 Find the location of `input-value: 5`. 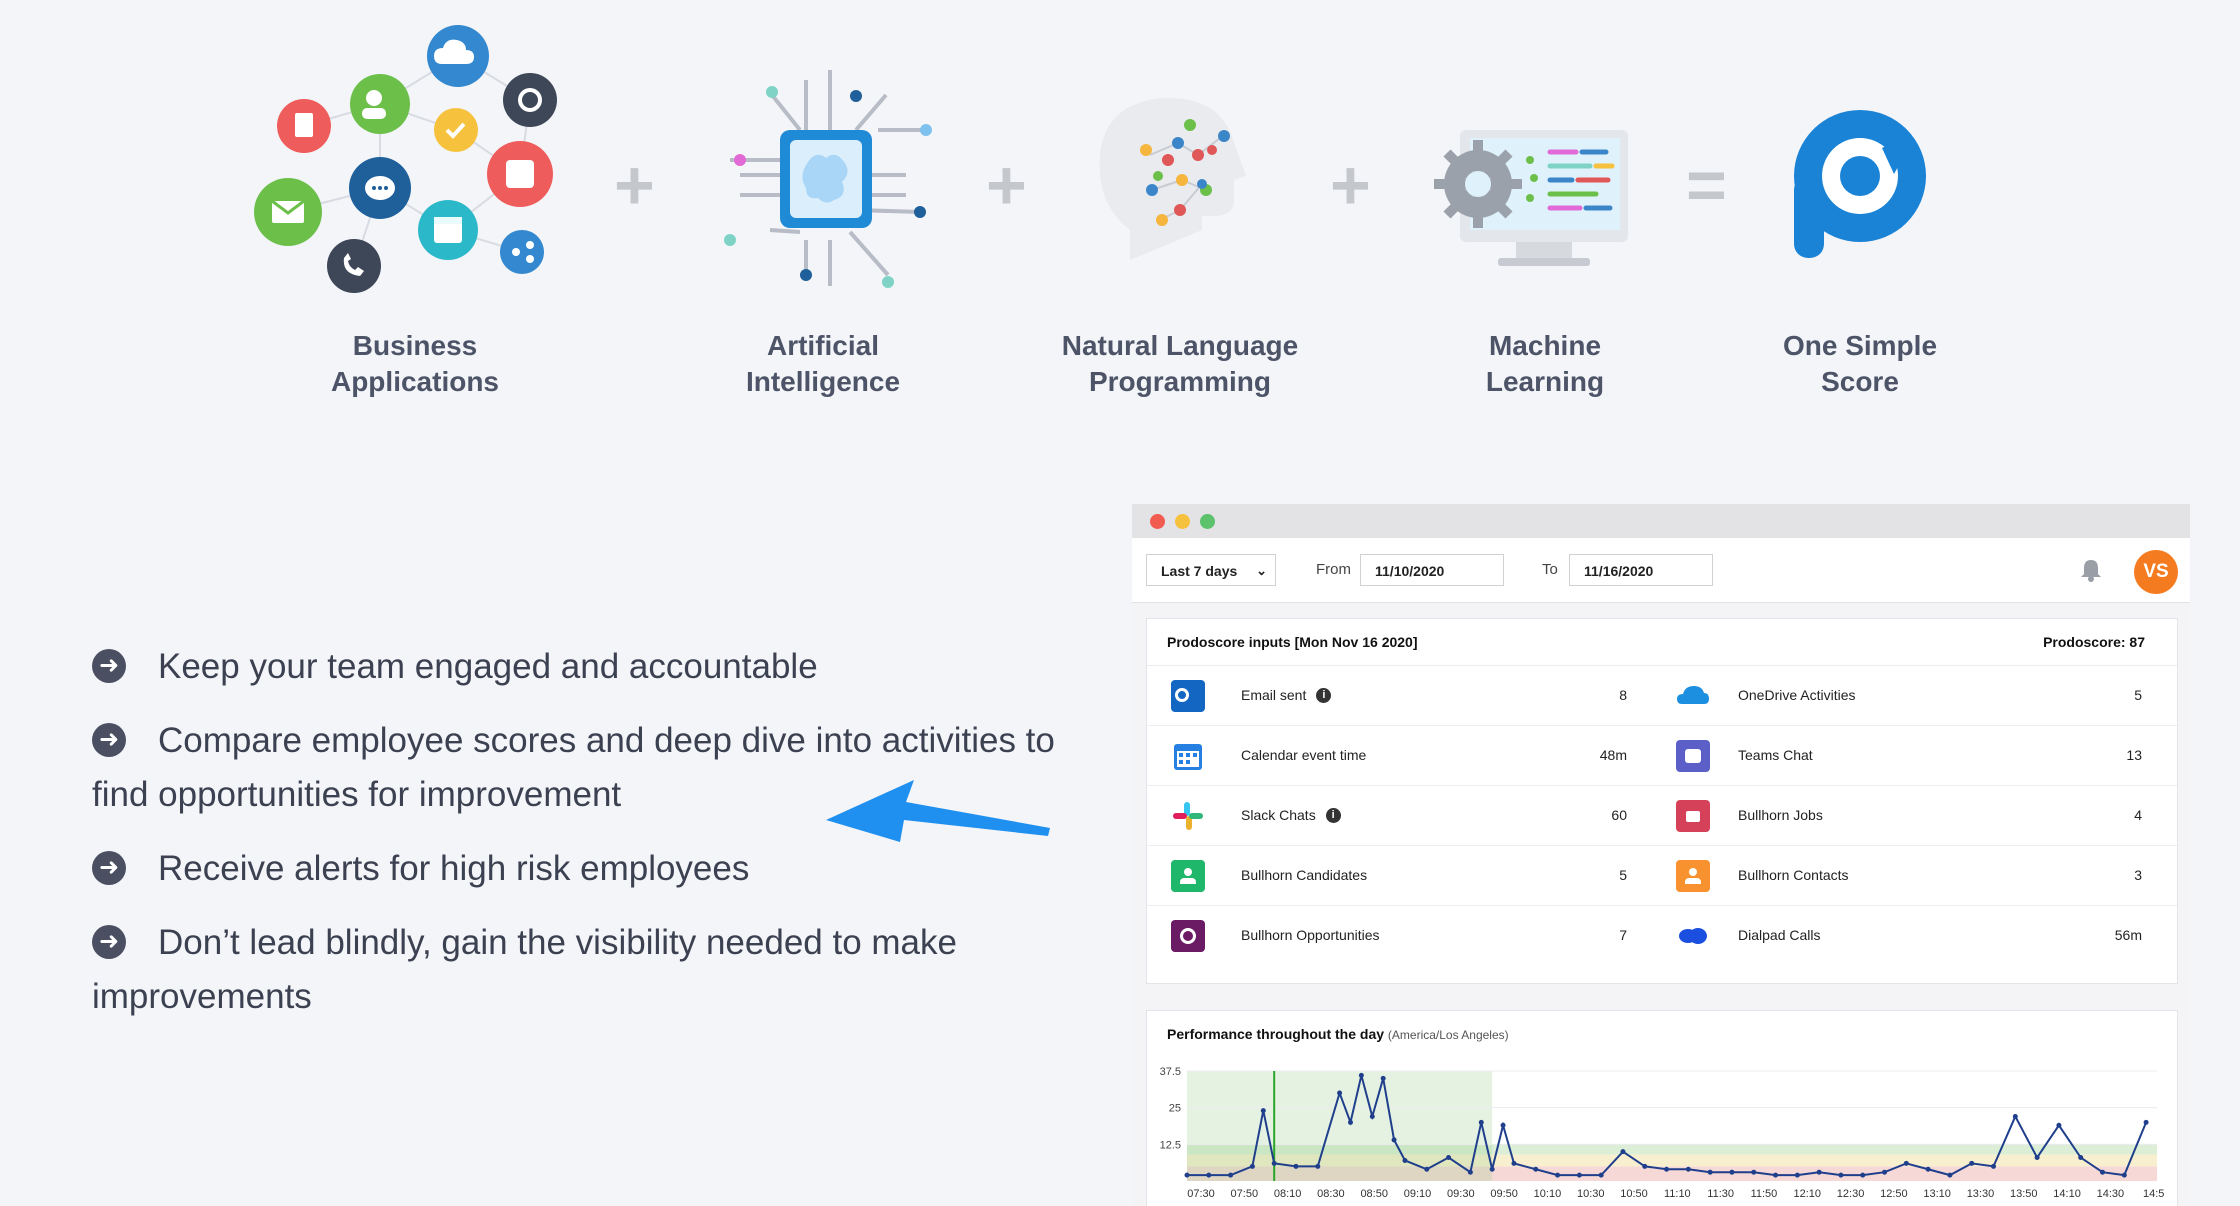

input-value: 5 is located at coordinates (2138, 695).